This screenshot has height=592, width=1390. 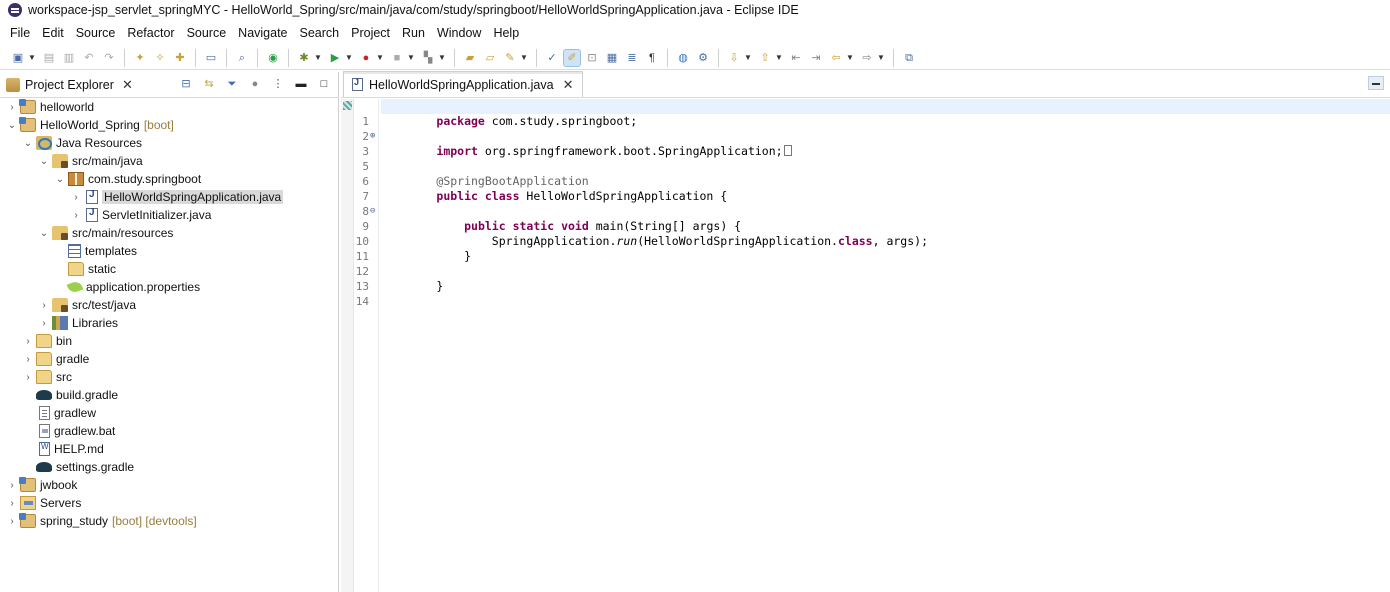 What do you see at coordinates (169, 521) in the screenshot?
I see `tree-item-spring-study: › spring_study [boot] [devtools]` at bounding box center [169, 521].